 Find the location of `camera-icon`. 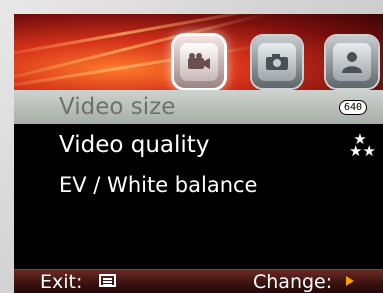

camera-icon is located at coordinates (277, 62).